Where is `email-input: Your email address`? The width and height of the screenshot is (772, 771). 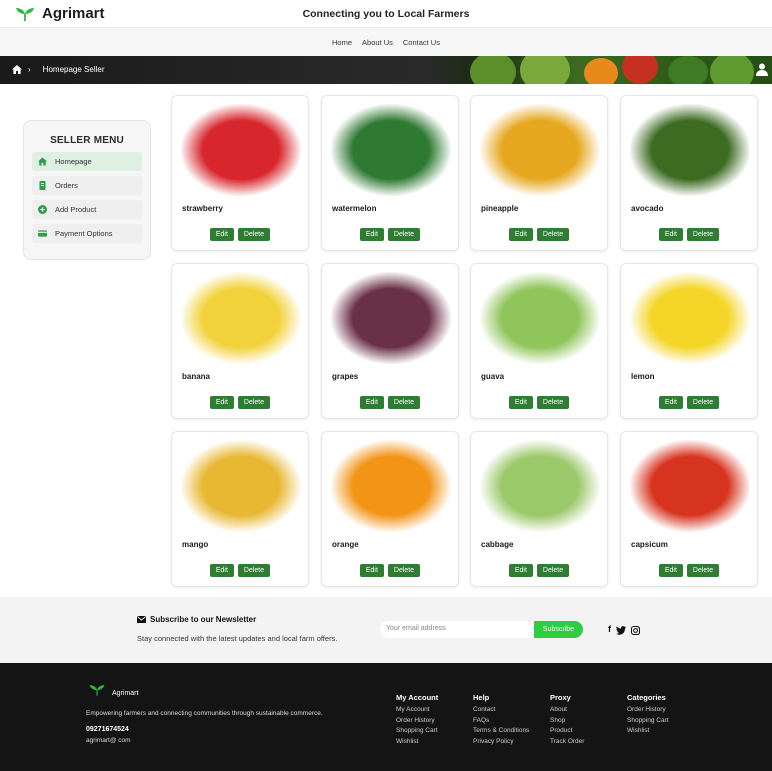 email-input: Your email address is located at coordinates (460, 629).